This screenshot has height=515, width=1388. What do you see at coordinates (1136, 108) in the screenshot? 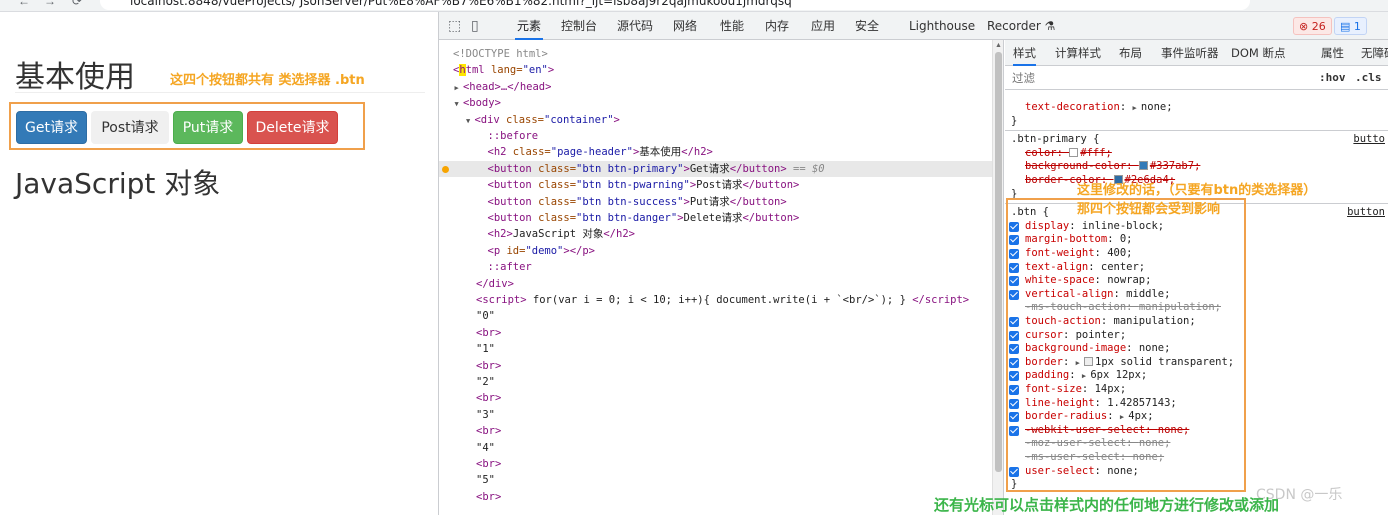
I see `expand-shorthand-icon: ▶` at bounding box center [1136, 108].